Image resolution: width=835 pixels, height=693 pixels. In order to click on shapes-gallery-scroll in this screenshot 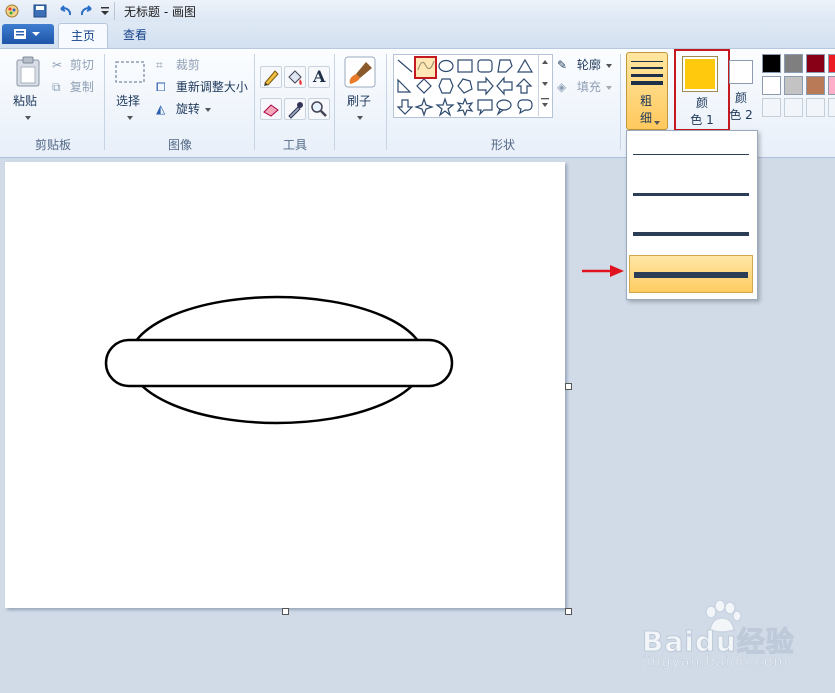, I will do `click(544, 85)`.